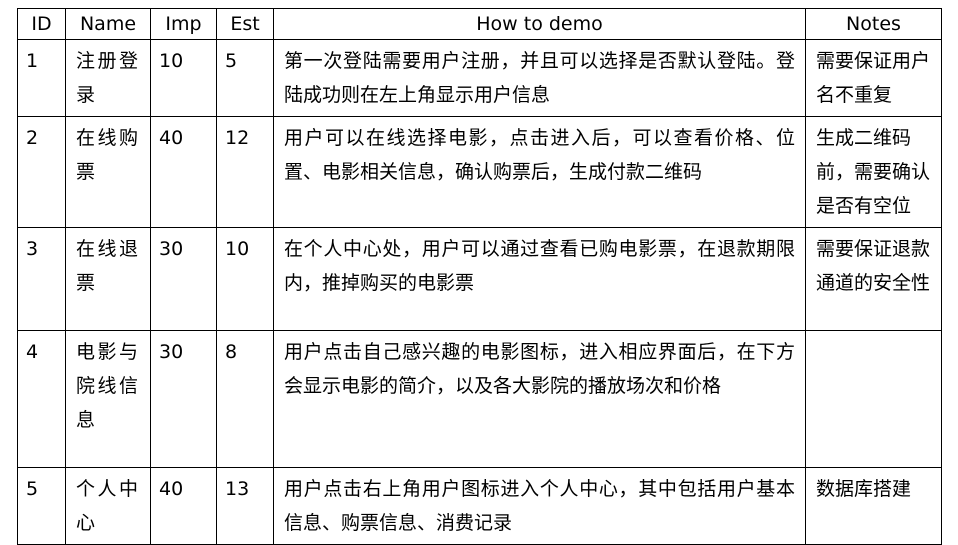 This screenshot has width=958, height=545. Describe the element at coordinates (108, 506) in the screenshot. I see `cell-name: 个人中心` at that location.